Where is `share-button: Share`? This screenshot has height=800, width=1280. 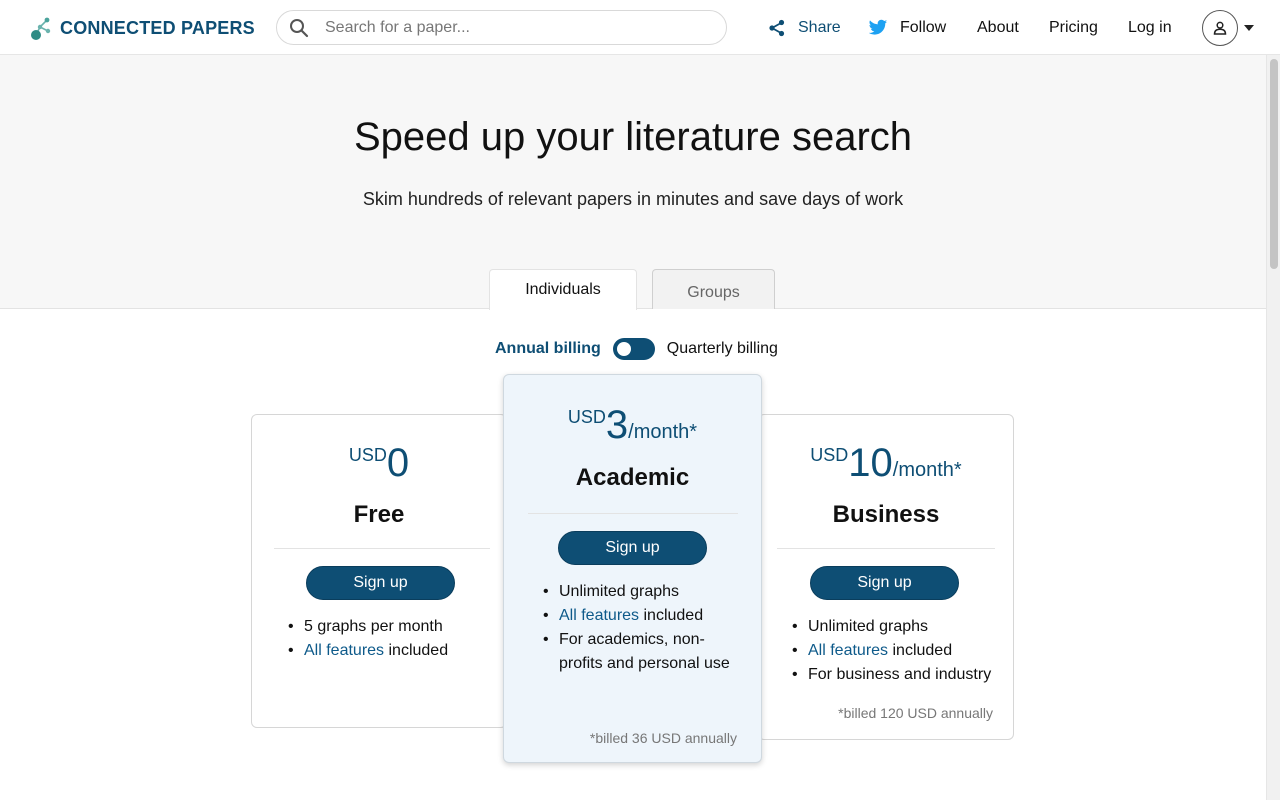 share-button: Share is located at coordinates (804, 28).